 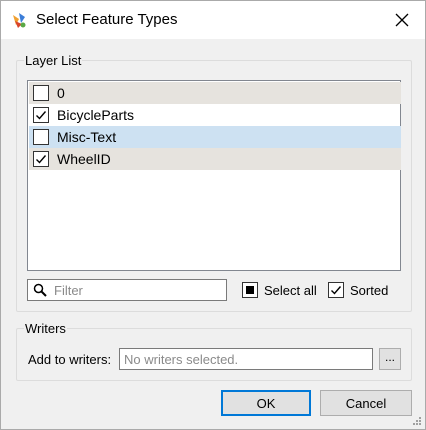 I want to click on list-item: WheelID, so click(x=215, y=159).